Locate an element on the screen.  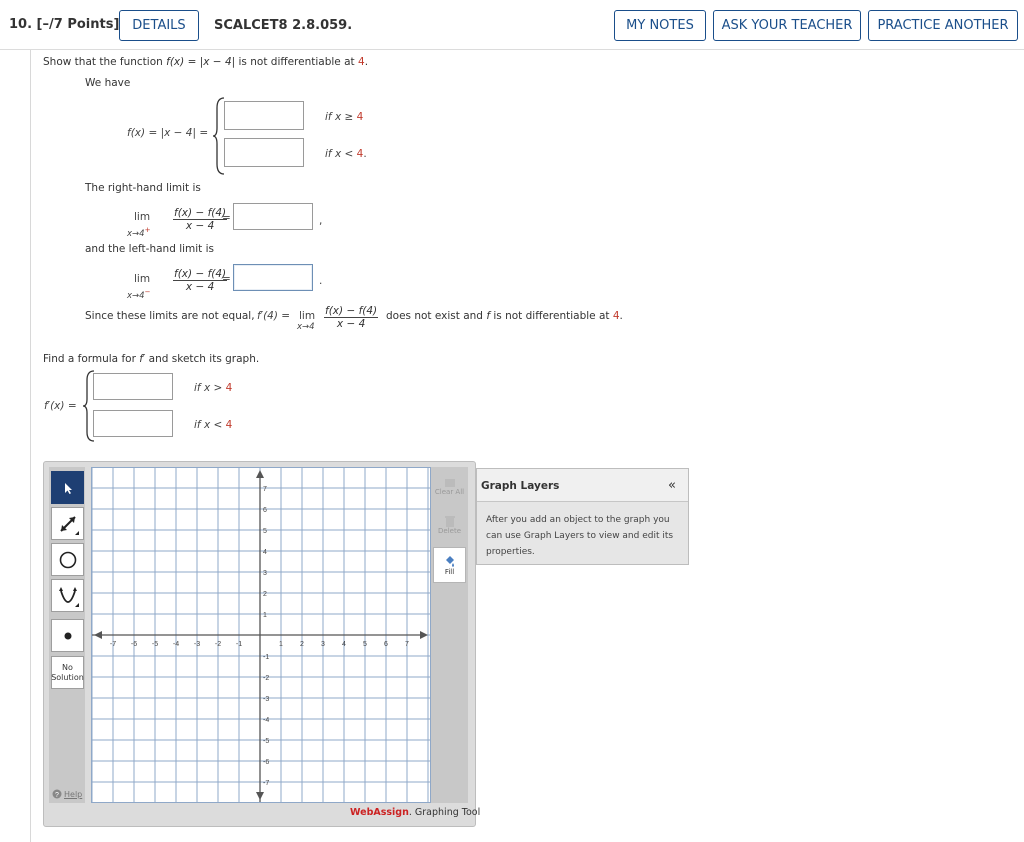
circle-tool is located at coordinates (67, 559).